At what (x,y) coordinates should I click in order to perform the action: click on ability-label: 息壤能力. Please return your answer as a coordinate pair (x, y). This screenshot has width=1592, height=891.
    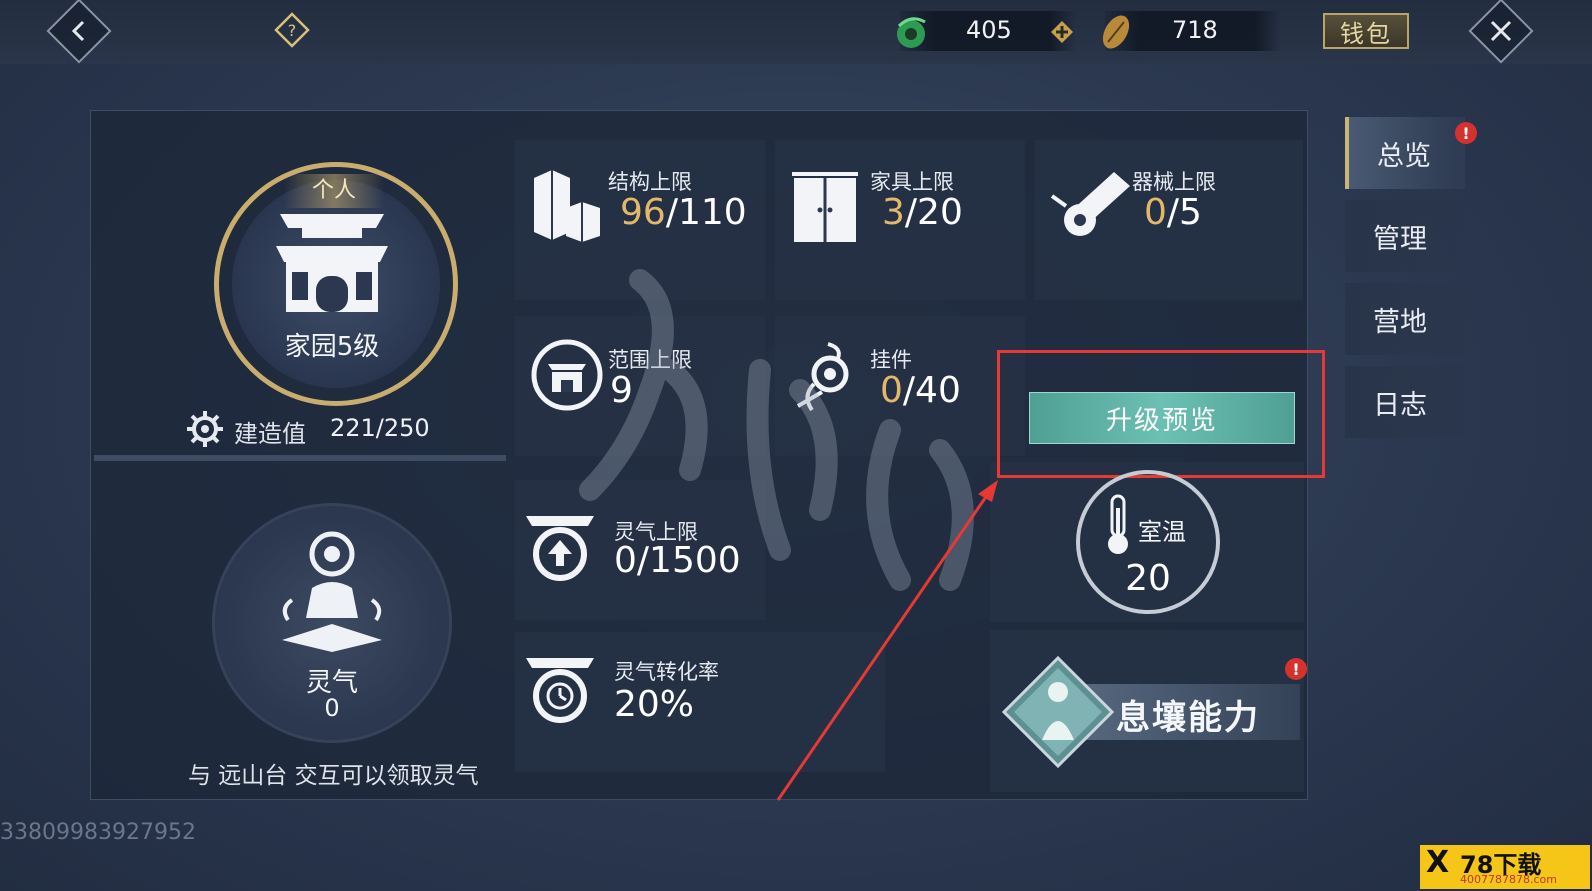
    Looking at the image, I should click on (1188, 714).